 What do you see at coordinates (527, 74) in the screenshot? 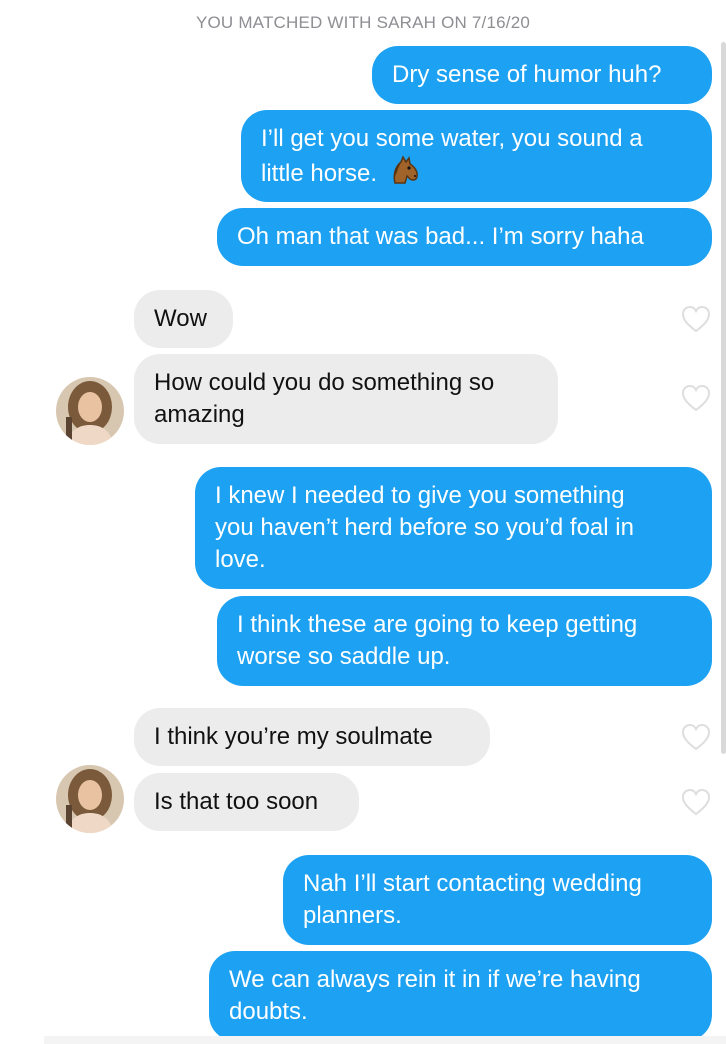
I see `message-line: Dry sense of humor huh?` at bounding box center [527, 74].